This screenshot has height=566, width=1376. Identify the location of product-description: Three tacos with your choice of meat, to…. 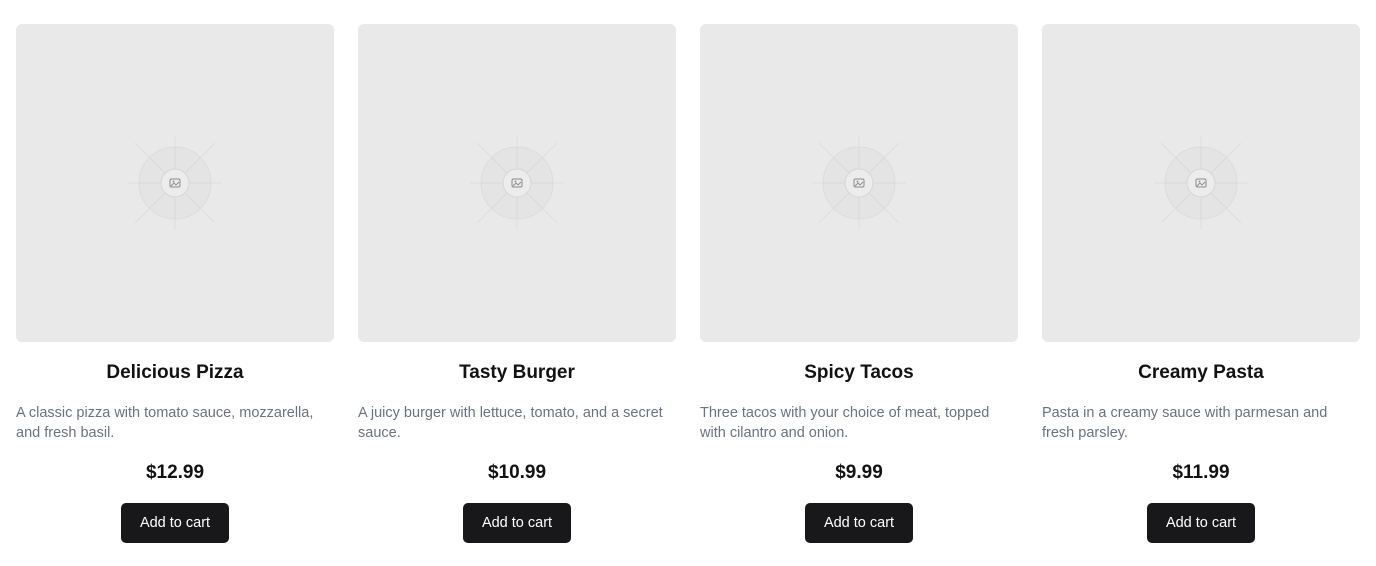
(845, 423).